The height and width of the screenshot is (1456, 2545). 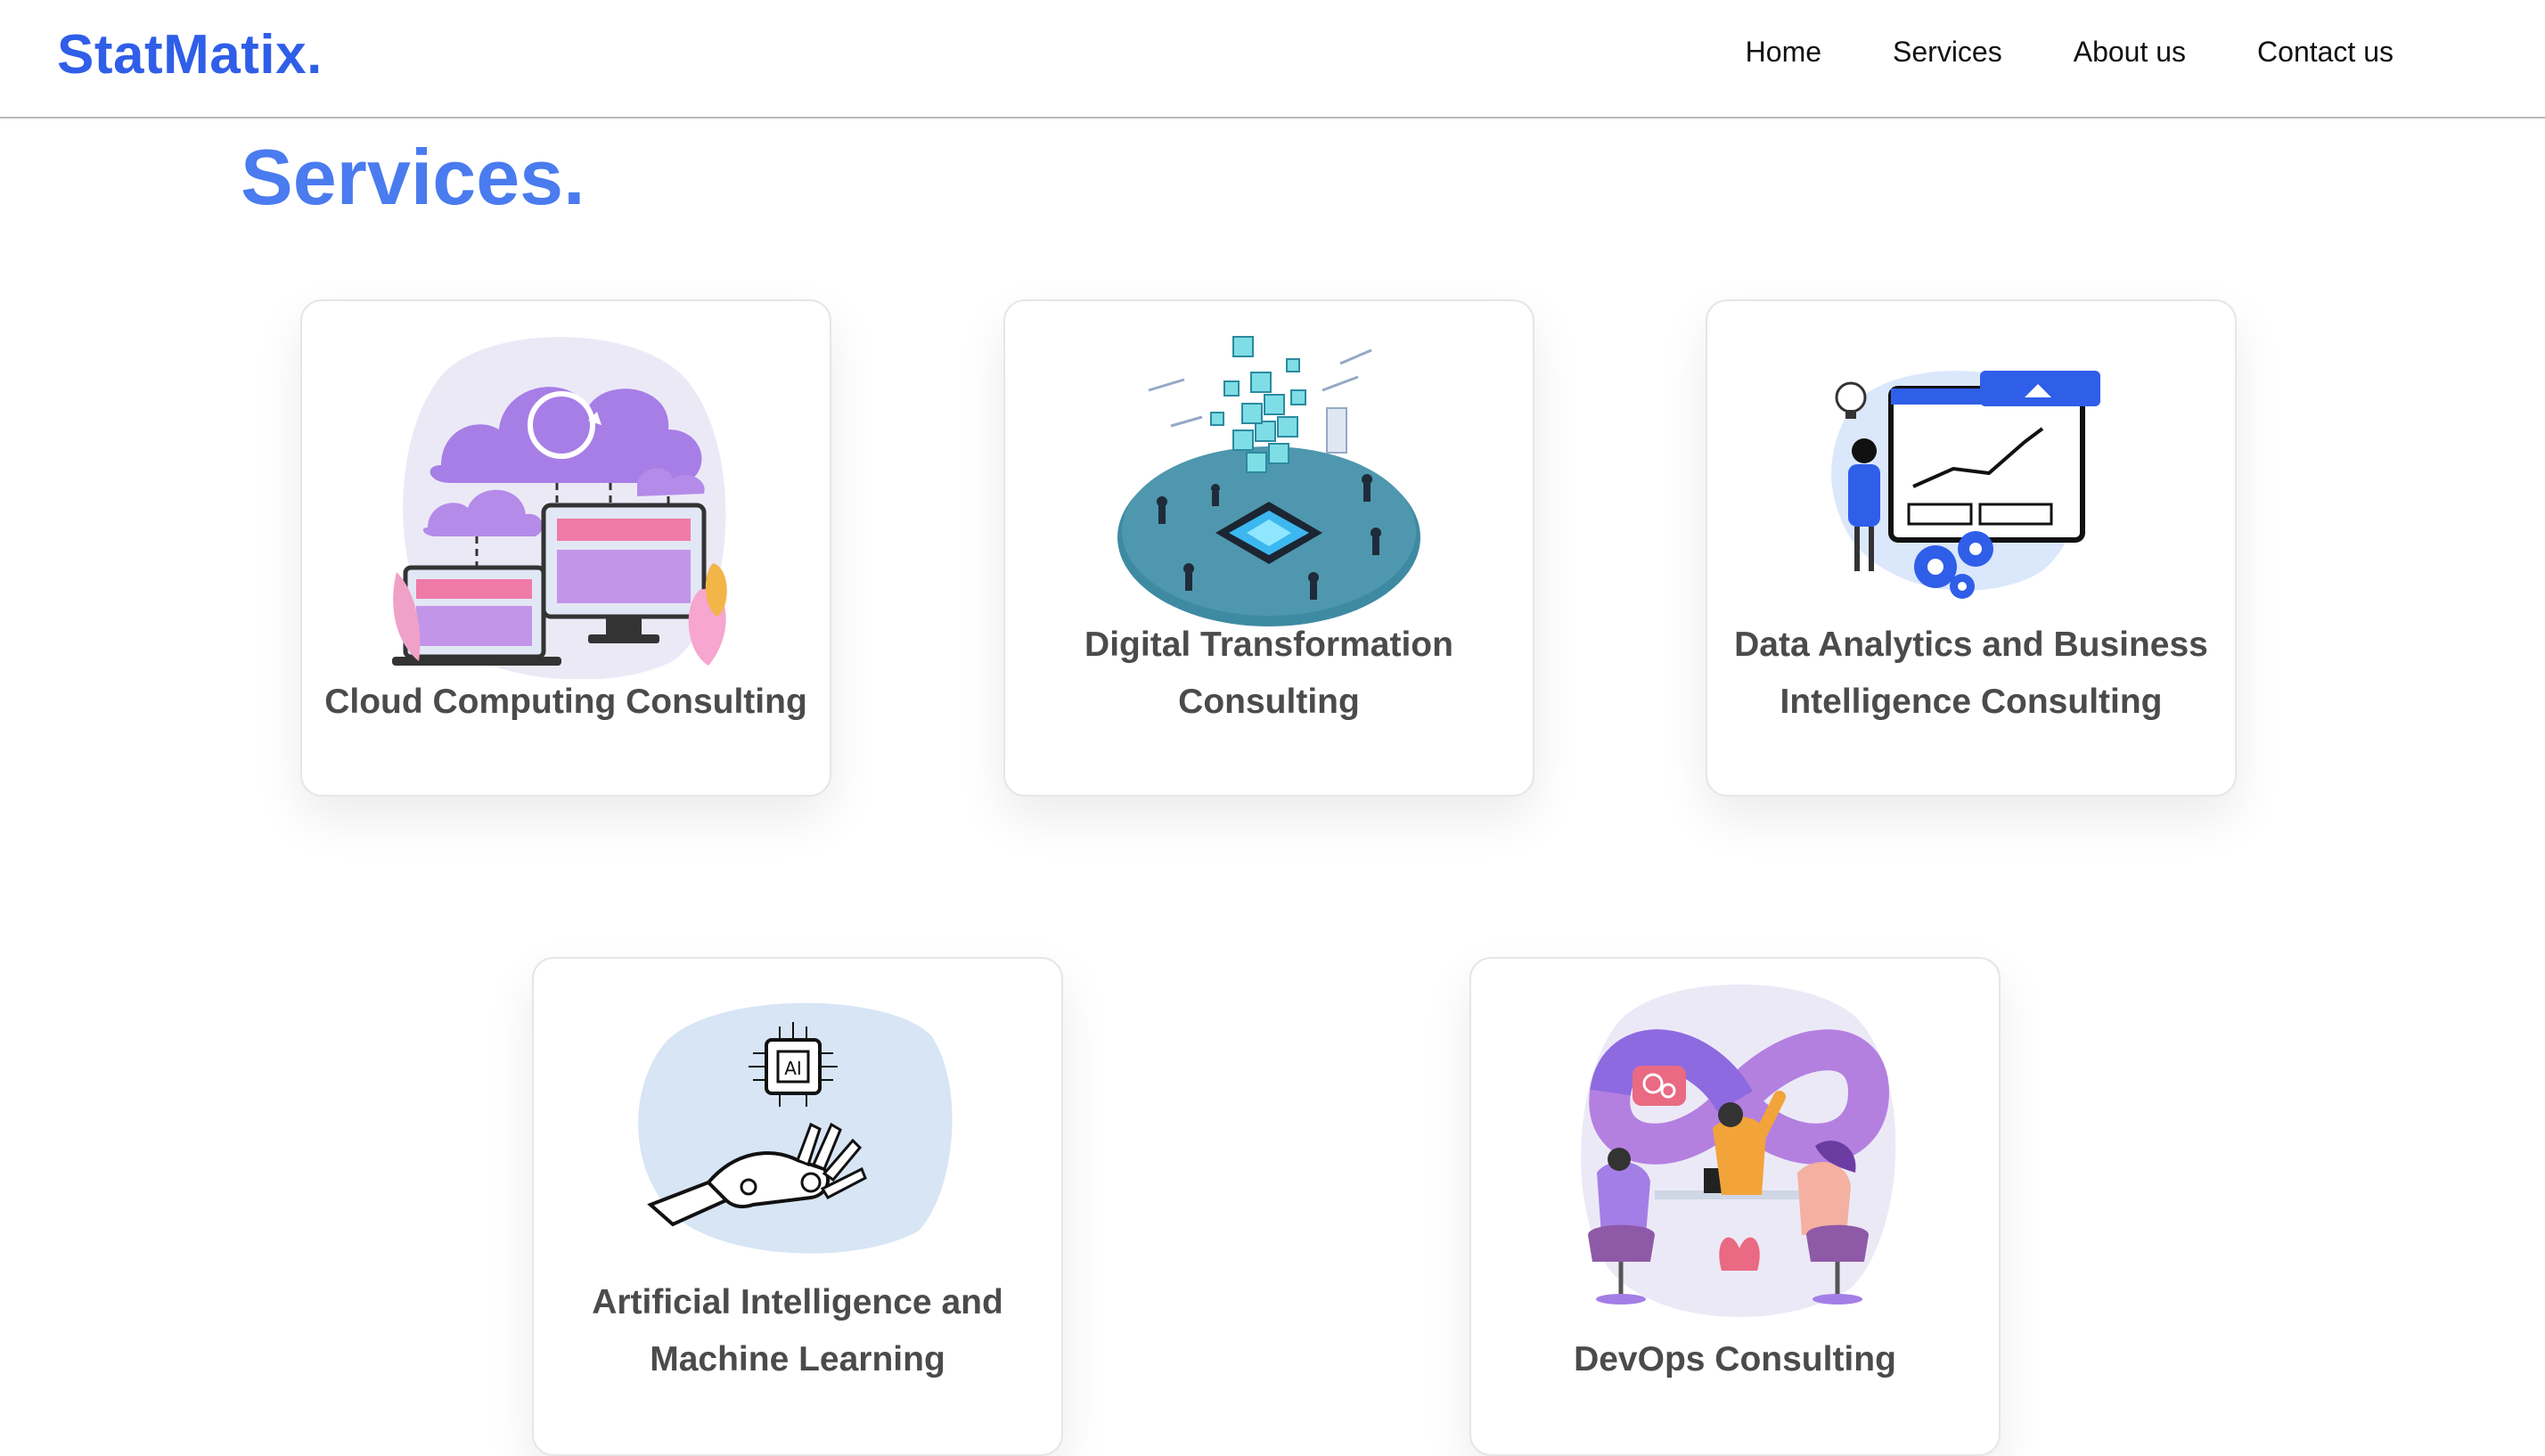 I want to click on ai-robot-hand-illustration: AI, so click(x=796, y=1128).